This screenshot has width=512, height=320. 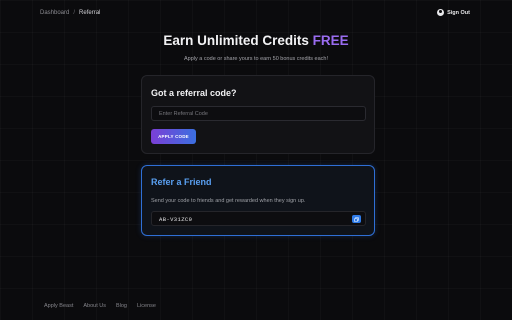 I want to click on referral-code-display: AB-V31ZC0, so click(x=258, y=218).